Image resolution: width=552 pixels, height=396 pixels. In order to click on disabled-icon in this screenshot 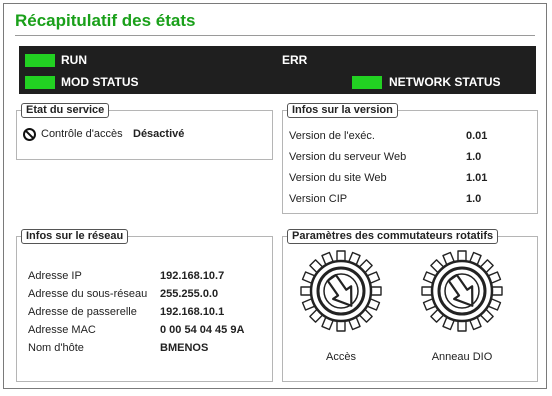, I will do `click(29, 134)`.